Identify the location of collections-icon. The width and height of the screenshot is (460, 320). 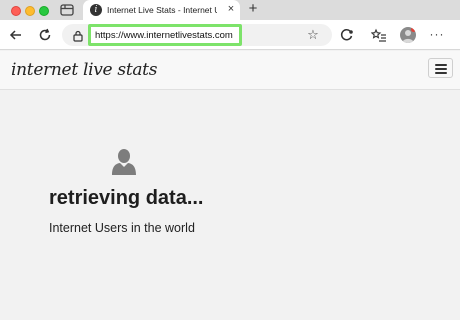
(378, 35).